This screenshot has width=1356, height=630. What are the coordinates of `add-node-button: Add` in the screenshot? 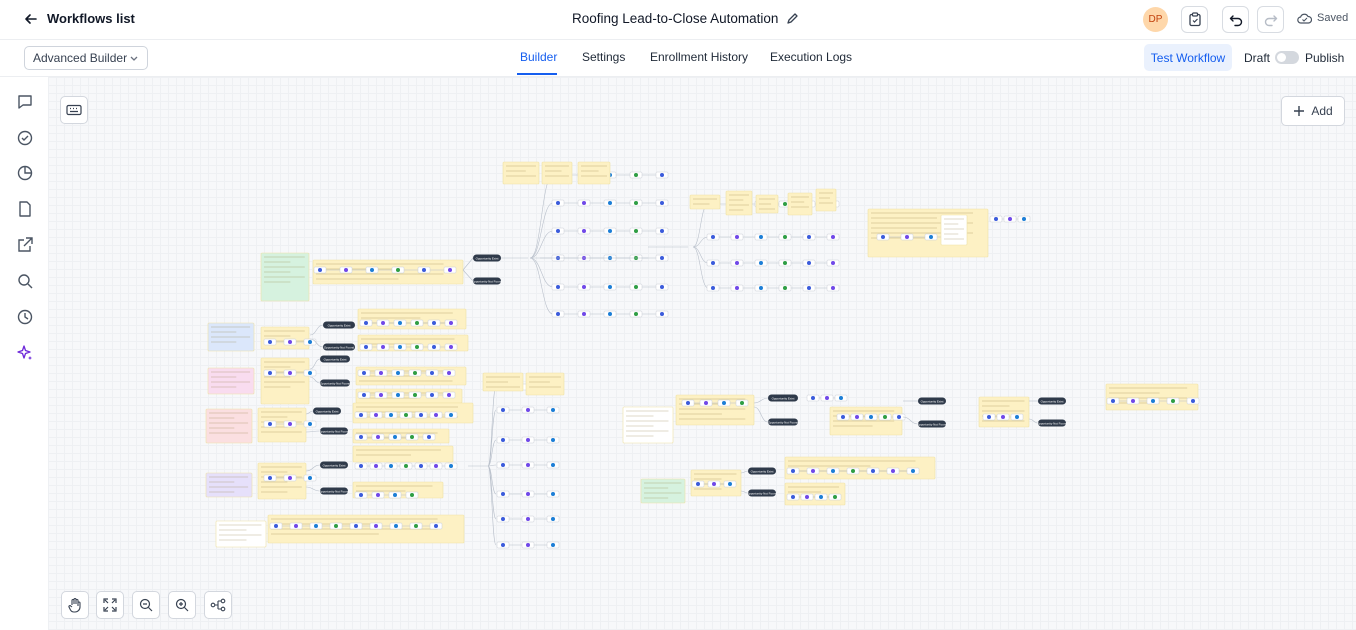 It's located at (1313, 111).